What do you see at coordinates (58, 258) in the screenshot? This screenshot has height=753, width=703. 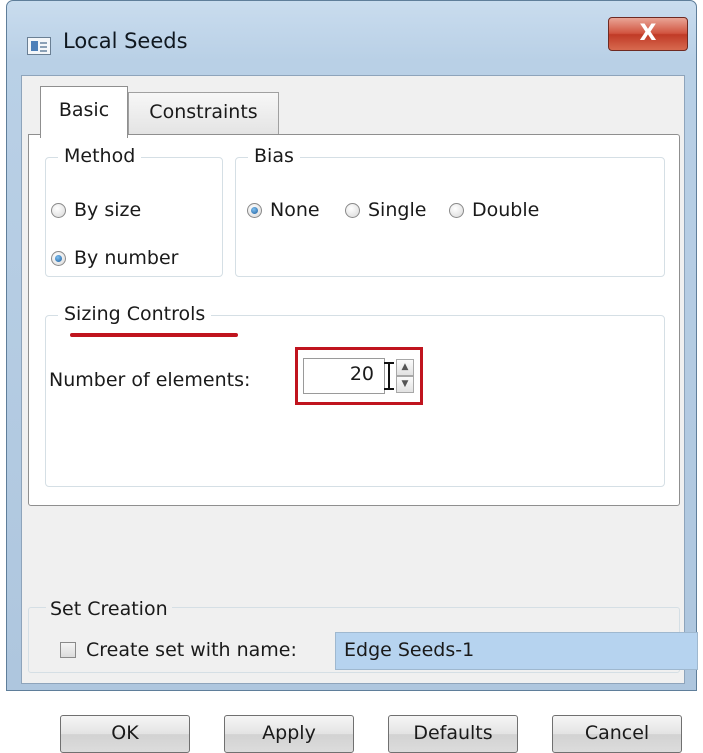 I see `by-number-radio-icon` at bounding box center [58, 258].